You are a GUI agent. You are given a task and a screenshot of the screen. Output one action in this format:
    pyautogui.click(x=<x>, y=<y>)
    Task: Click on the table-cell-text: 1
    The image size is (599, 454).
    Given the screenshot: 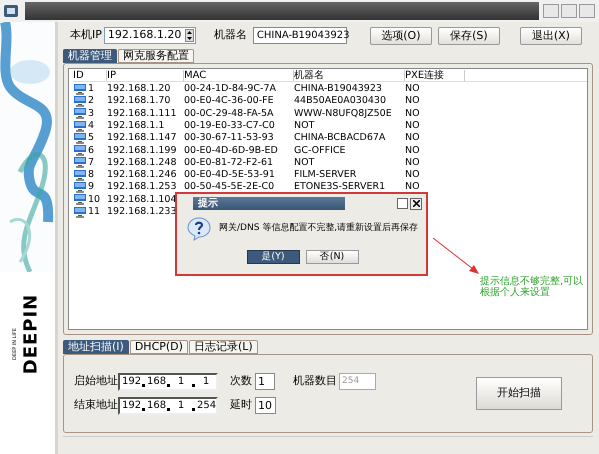 What is the action you would take?
    pyautogui.click(x=91, y=89)
    